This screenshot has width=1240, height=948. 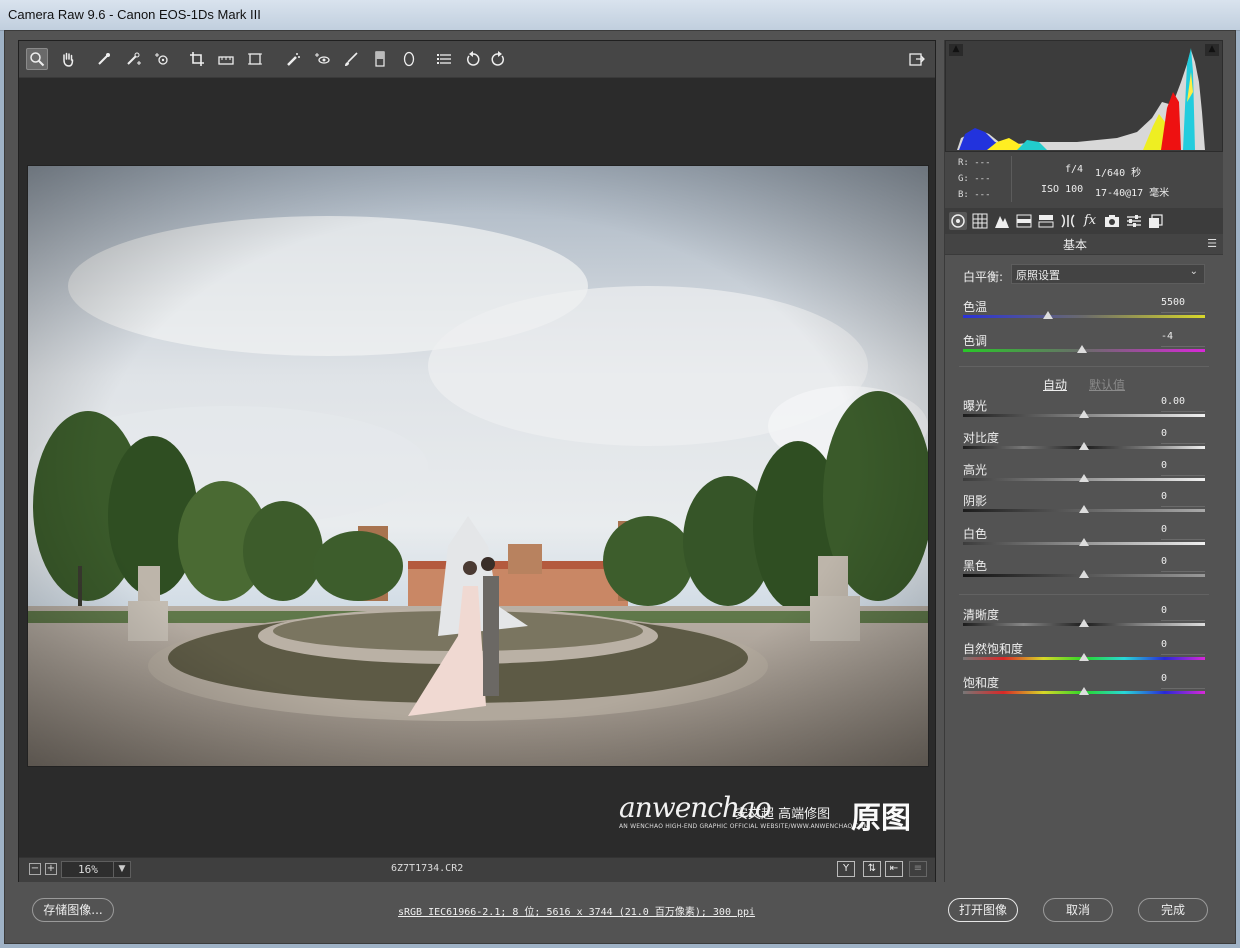 I want to click on slider-value-field: 0.00, so click(x=1183, y=404).